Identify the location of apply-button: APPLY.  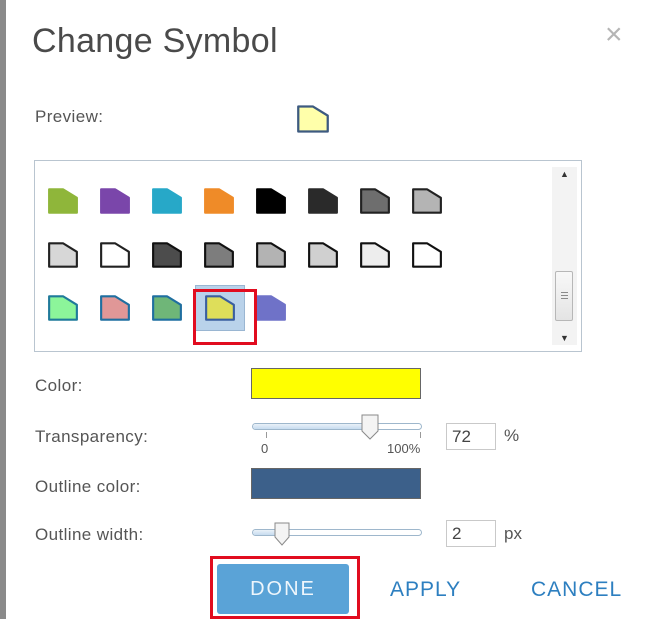
(425, 590).